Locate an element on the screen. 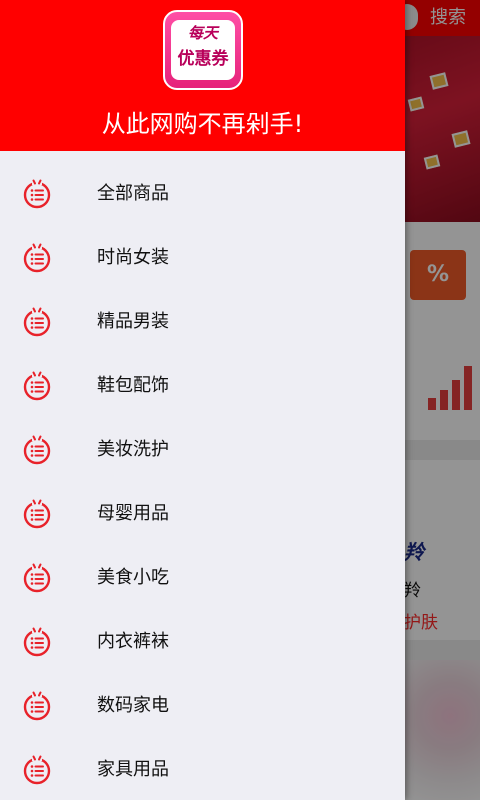  menu-item-label: 全部商品 is located at coordinates (133, 193).